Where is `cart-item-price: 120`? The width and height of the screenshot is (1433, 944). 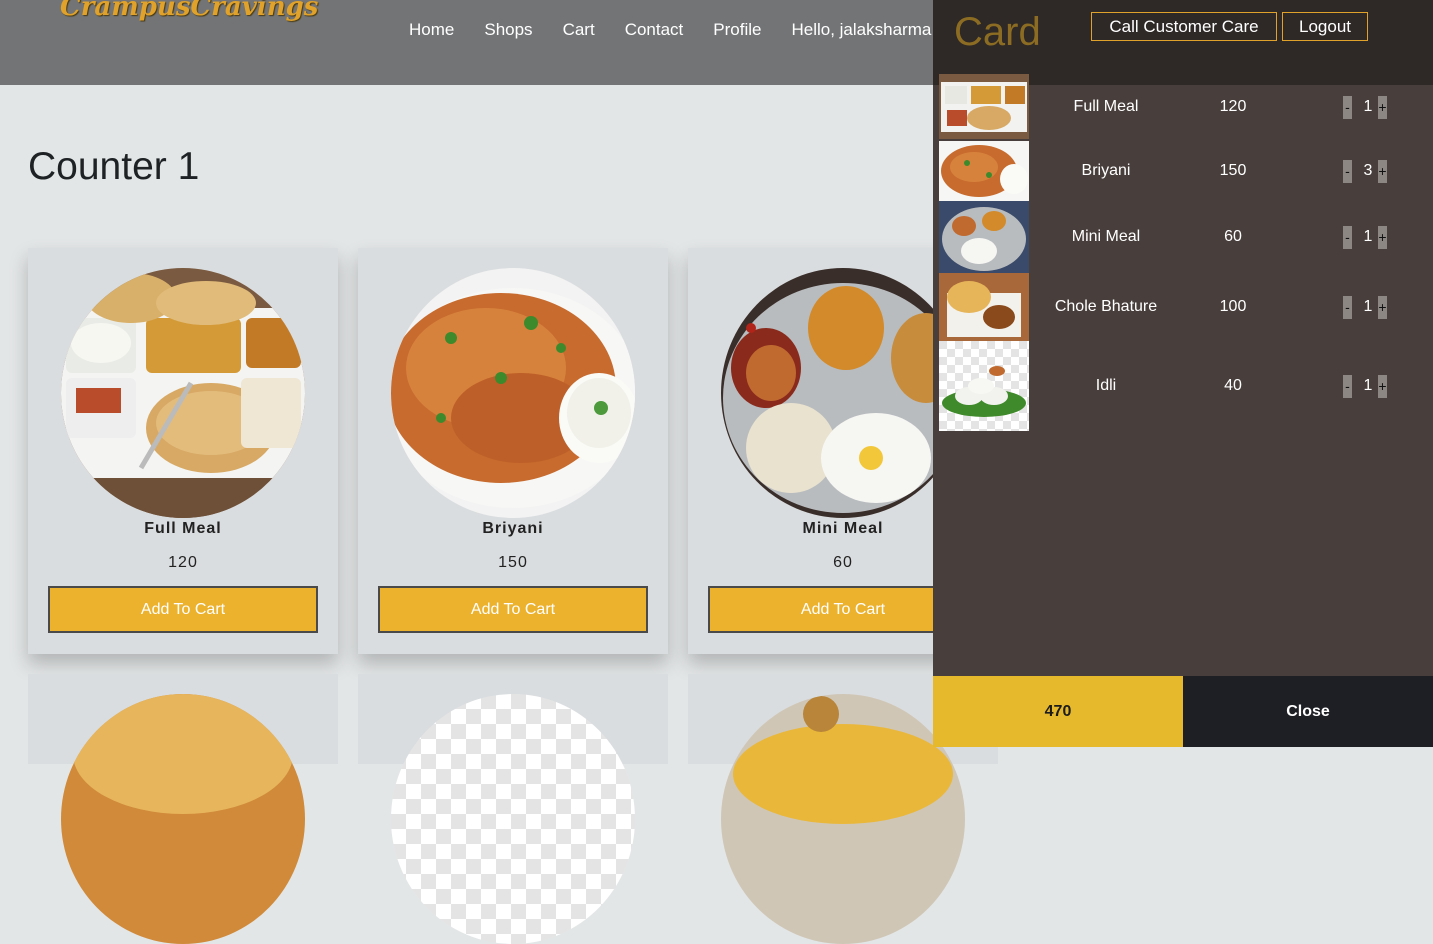 cart-item-price: 120 is located at coordinates (1233, 106).